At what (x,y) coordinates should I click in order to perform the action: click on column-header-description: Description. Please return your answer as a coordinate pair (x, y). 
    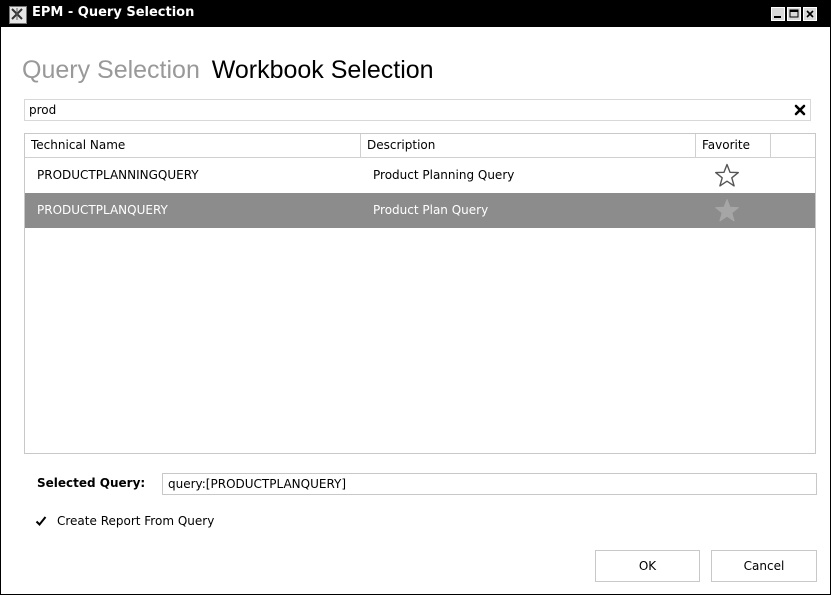
    Looking at the image, I should click on (528, 145).